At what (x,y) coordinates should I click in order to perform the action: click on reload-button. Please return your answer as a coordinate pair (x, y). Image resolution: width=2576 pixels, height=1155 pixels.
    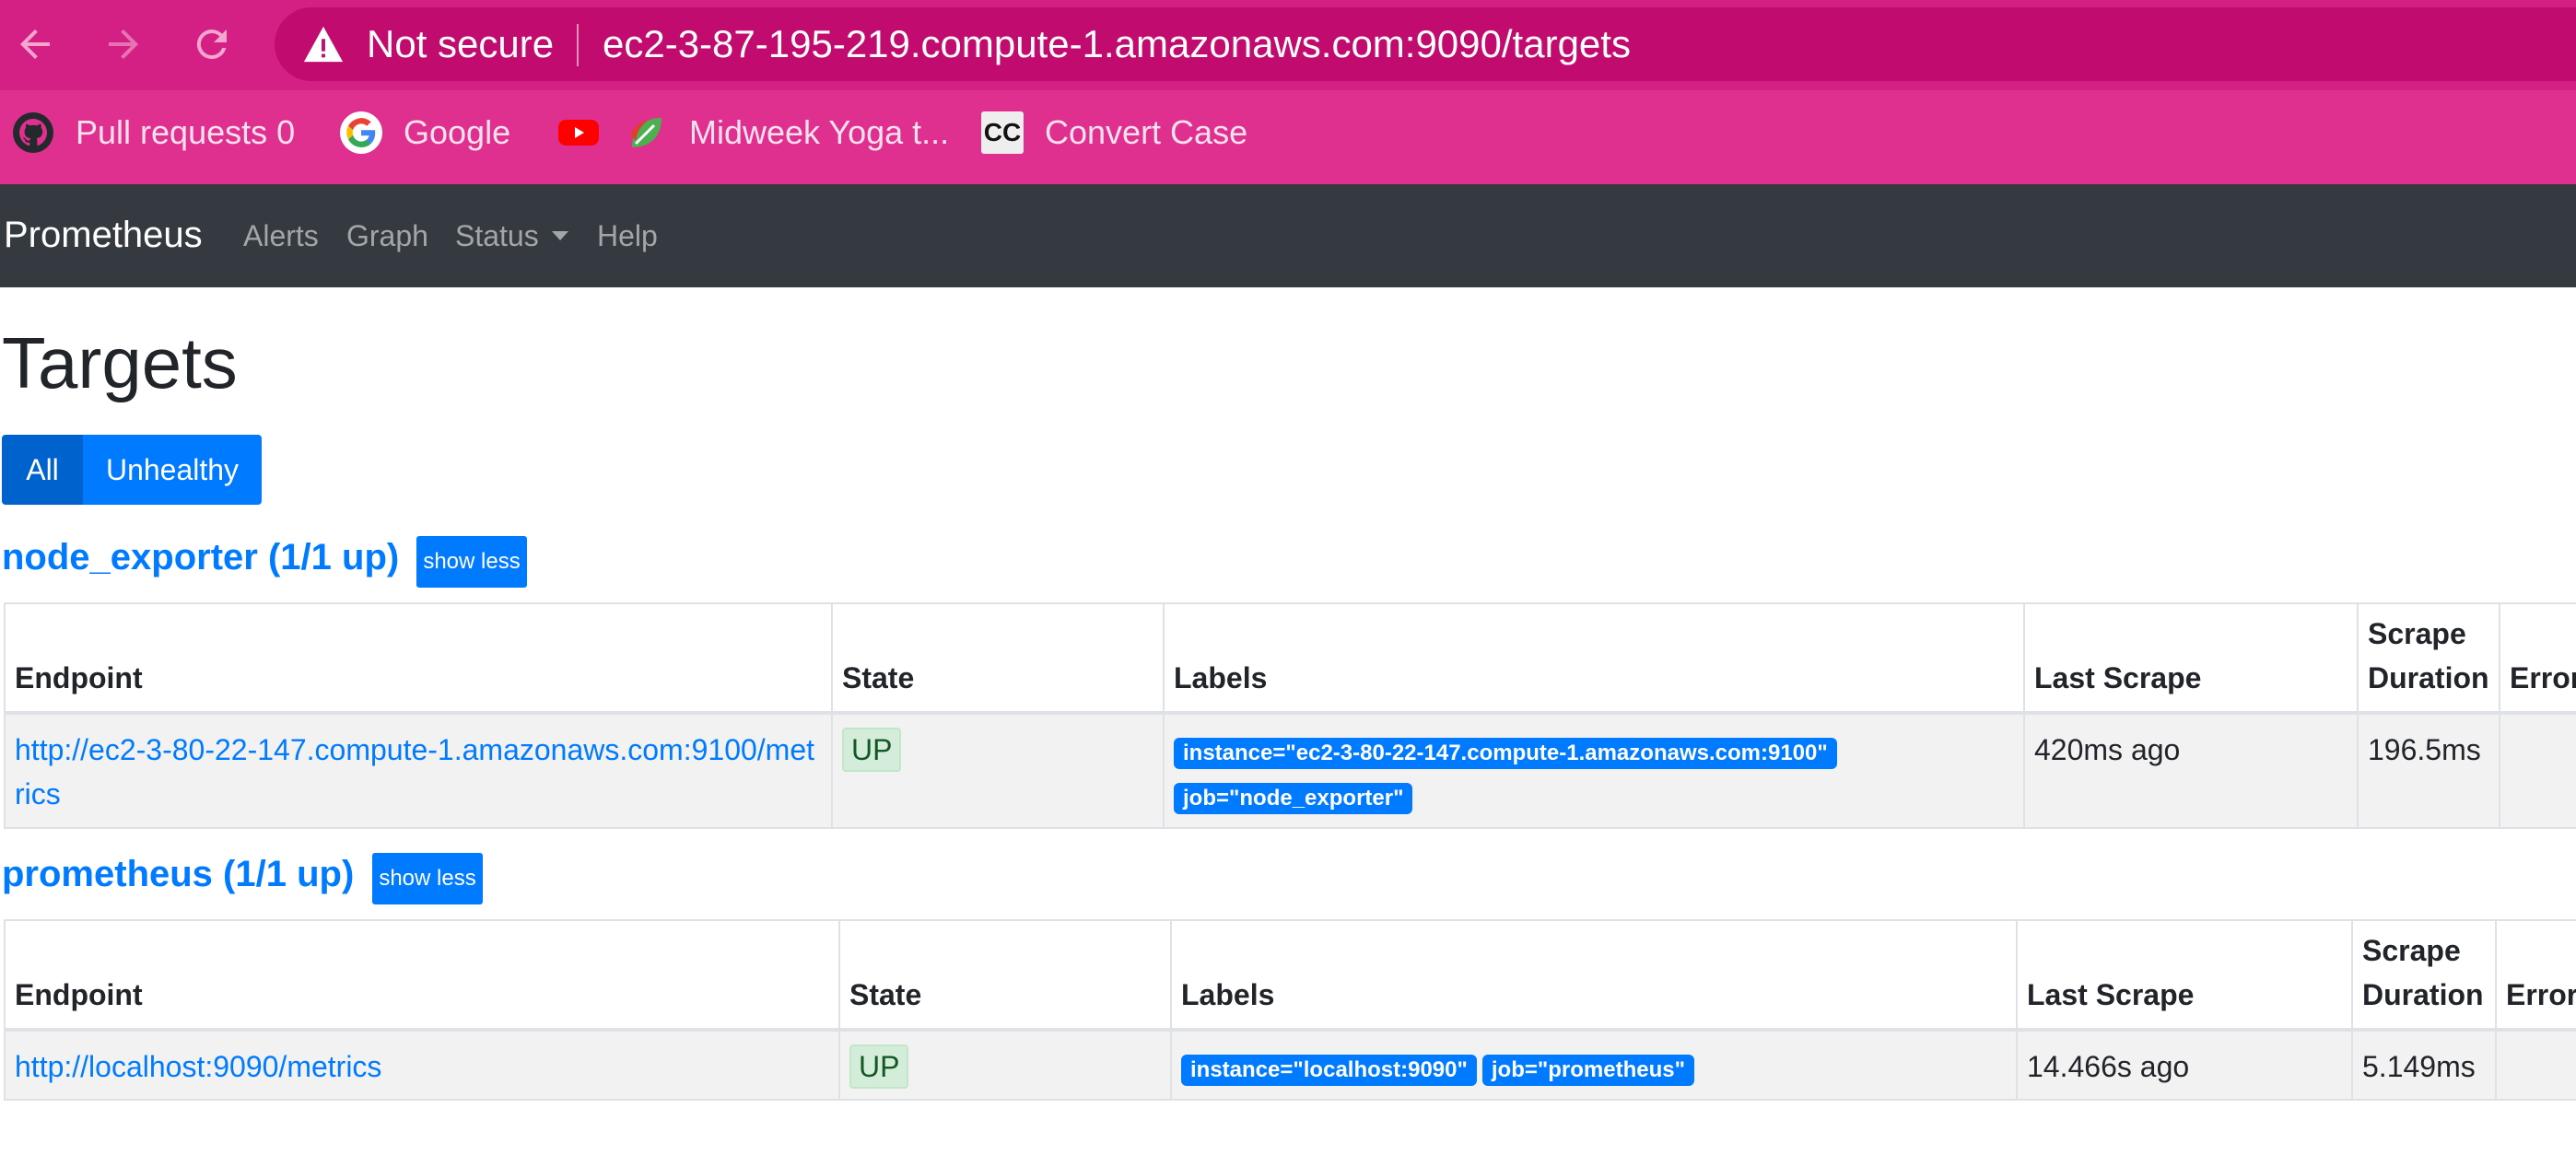
    Looking at the image, I should click on (212, 44).